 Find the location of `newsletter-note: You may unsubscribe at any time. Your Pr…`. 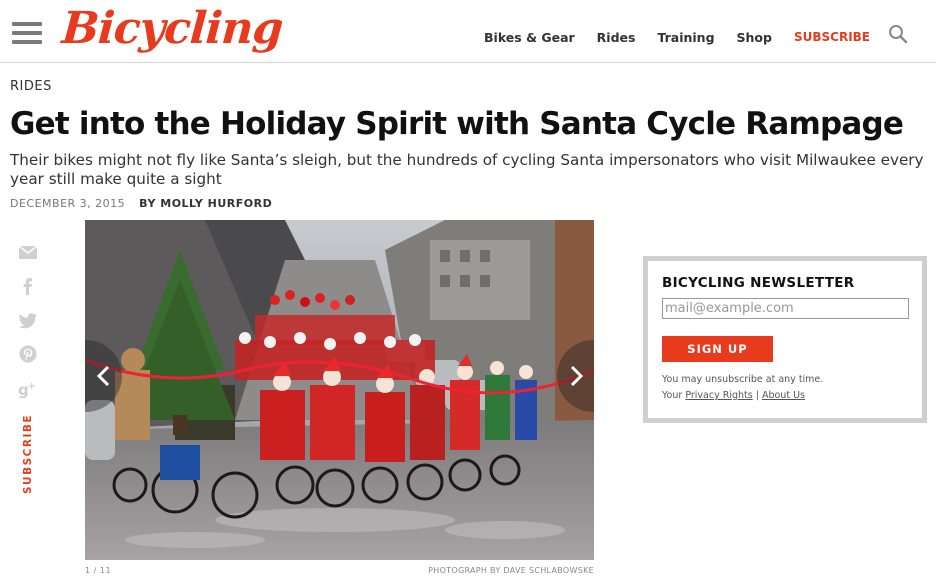

newsletter-note: You may unsubscribe at any time. Your Pr… is located at coordinates (785, 388).